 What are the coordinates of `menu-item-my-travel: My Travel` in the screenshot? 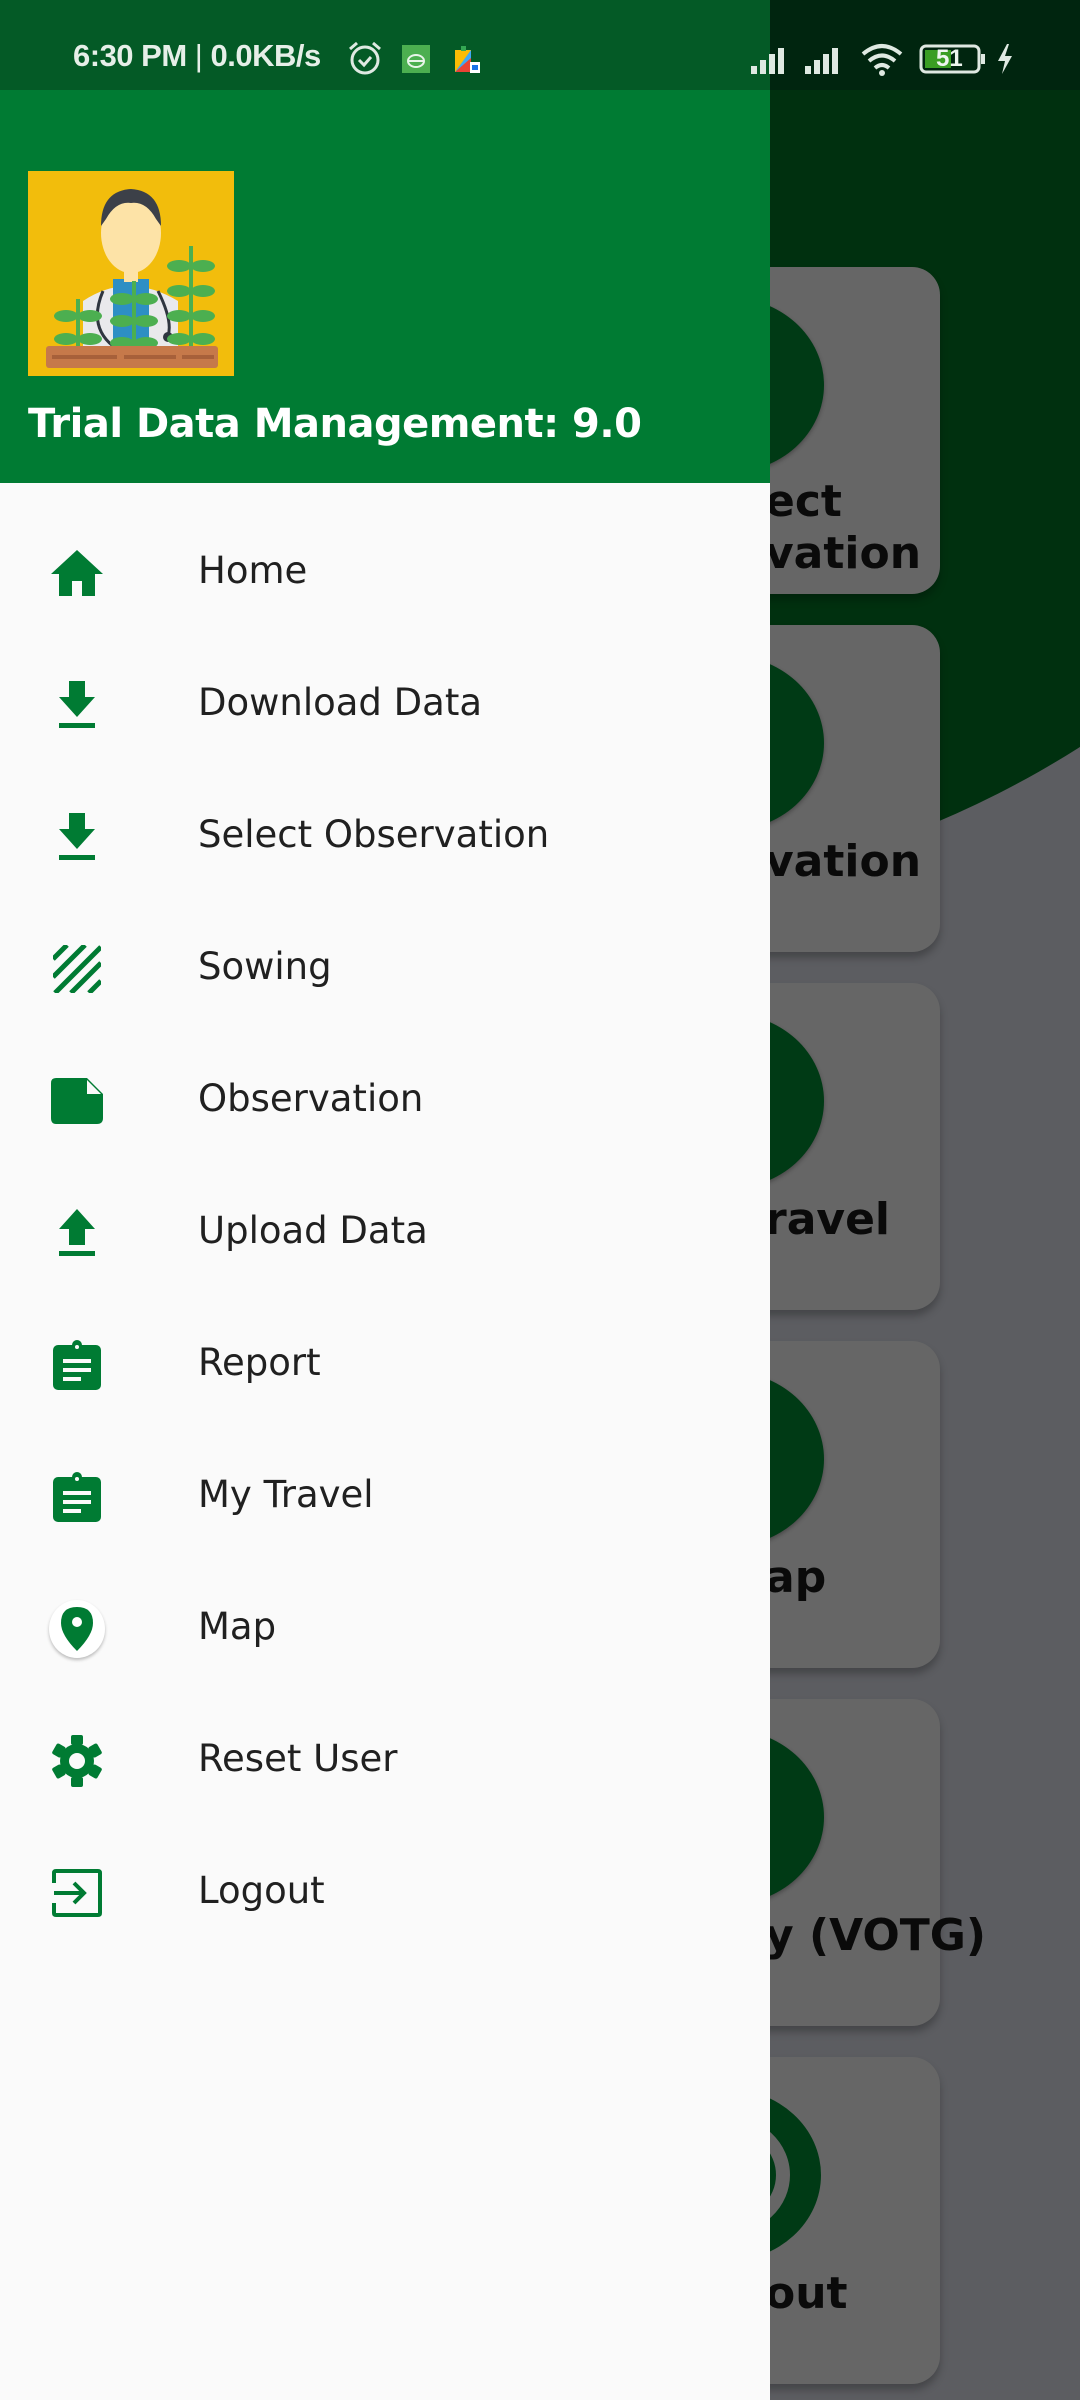 It's located at (385, 1497).